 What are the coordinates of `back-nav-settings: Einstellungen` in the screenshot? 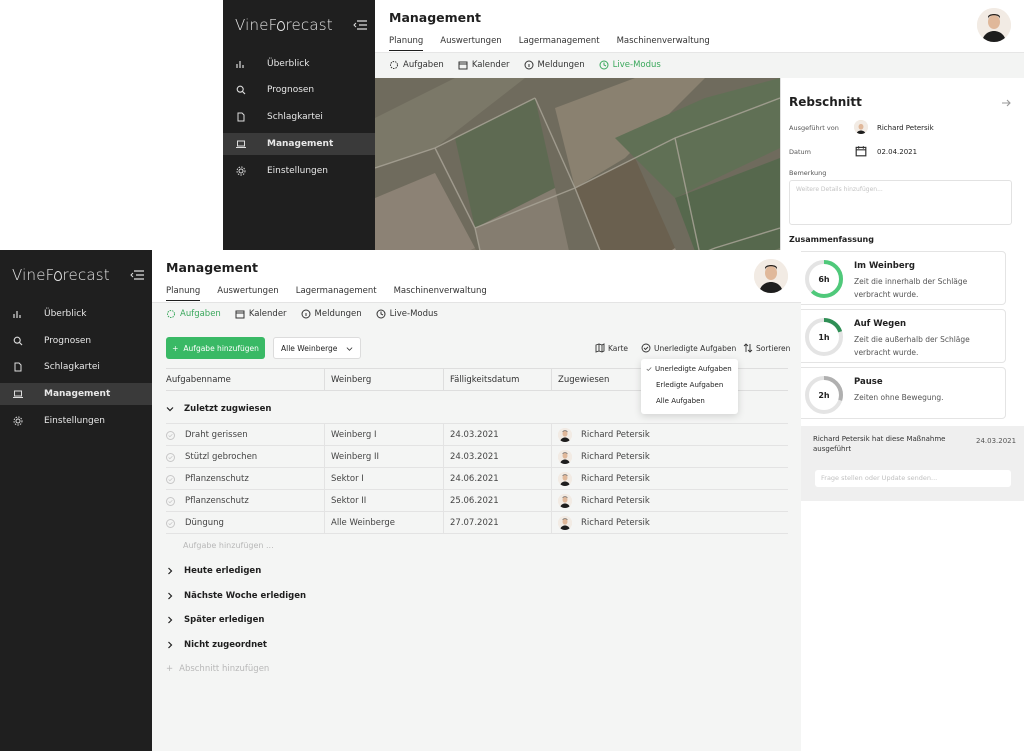 It's located at (299, 171).